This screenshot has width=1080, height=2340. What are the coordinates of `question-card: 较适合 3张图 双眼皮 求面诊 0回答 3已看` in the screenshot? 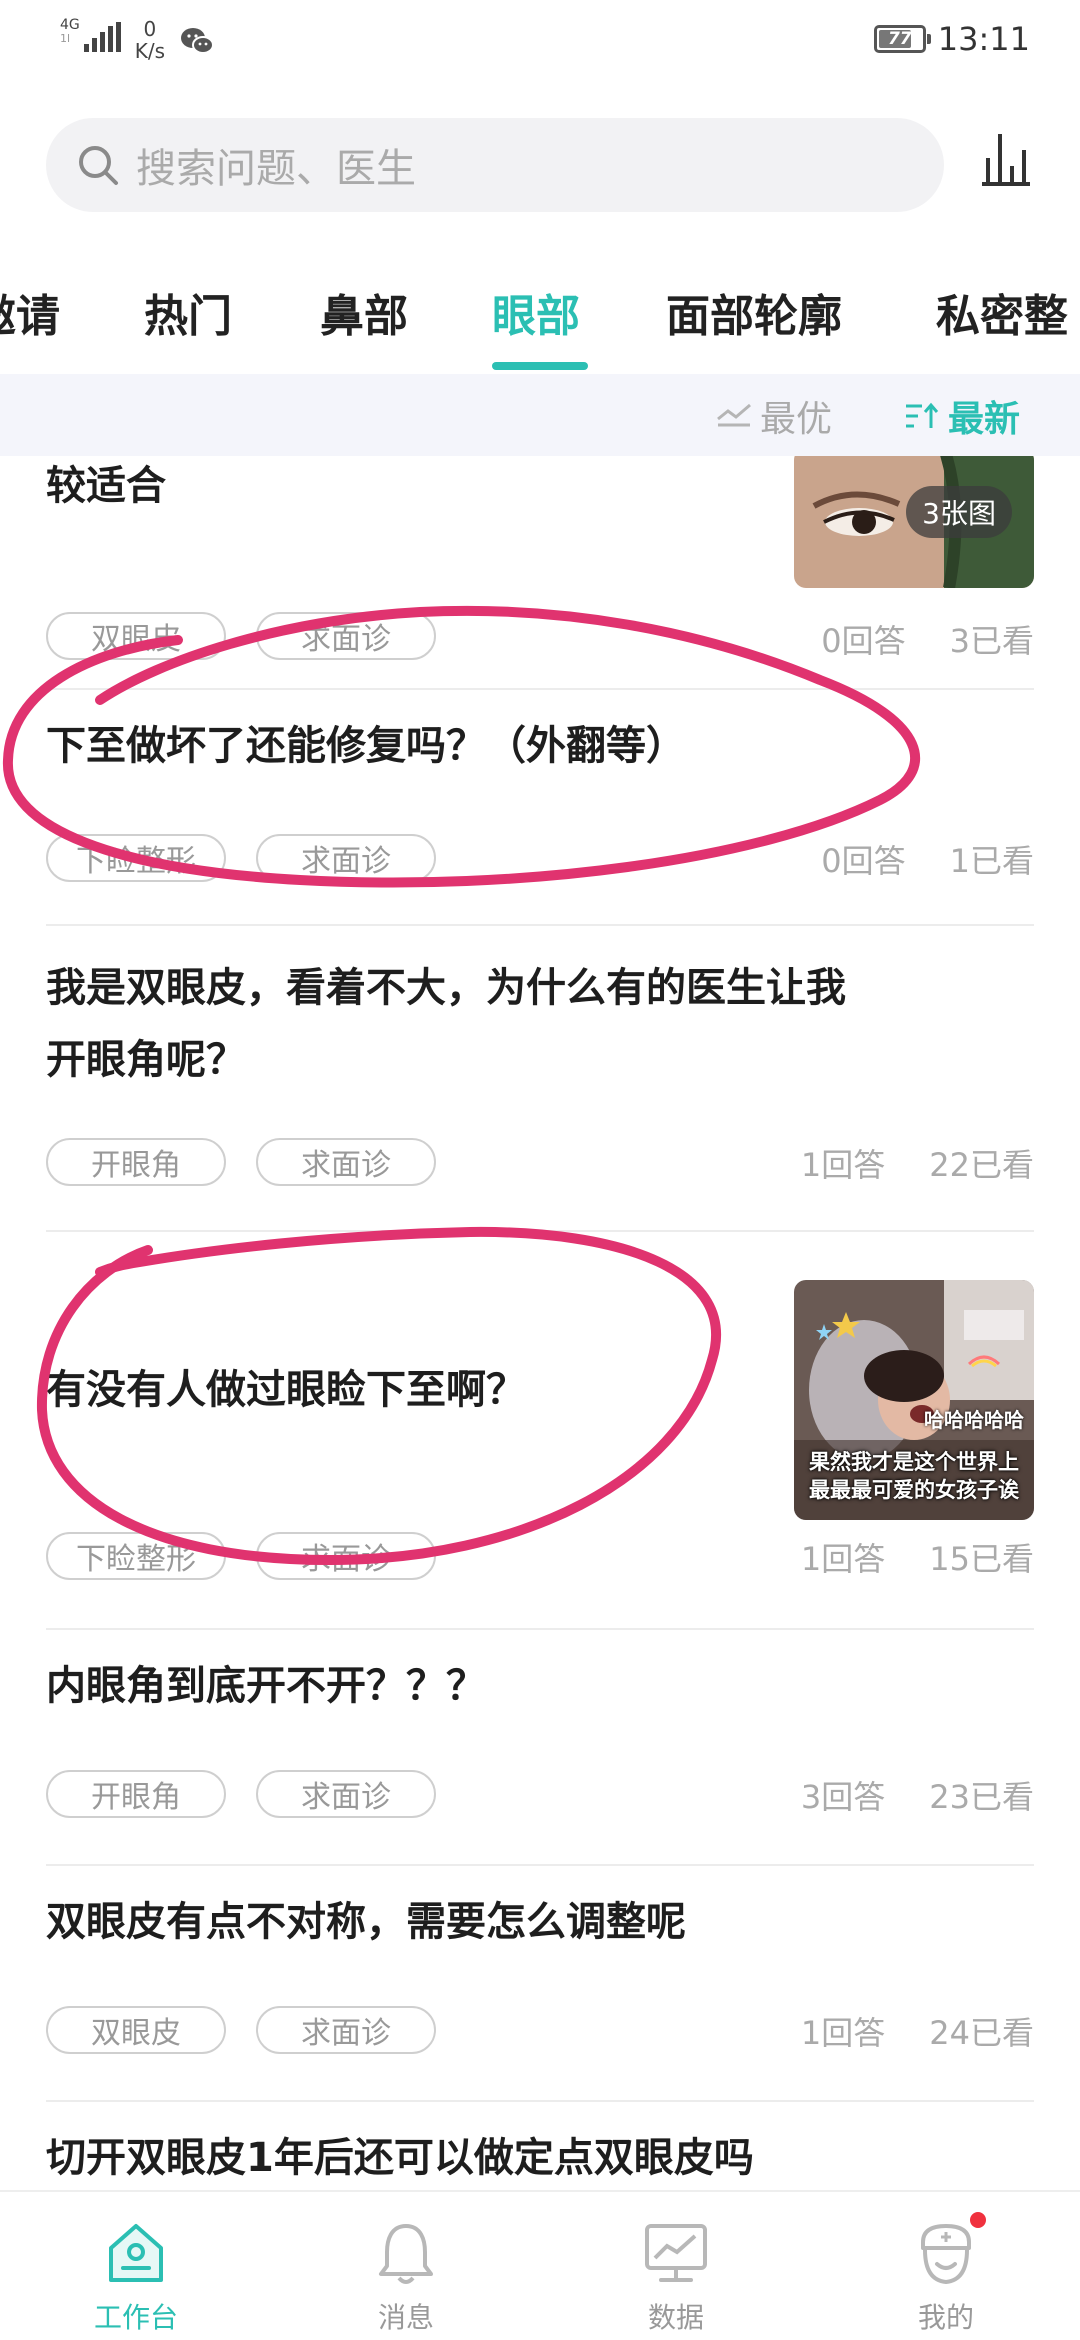 It's located at (540, 573).